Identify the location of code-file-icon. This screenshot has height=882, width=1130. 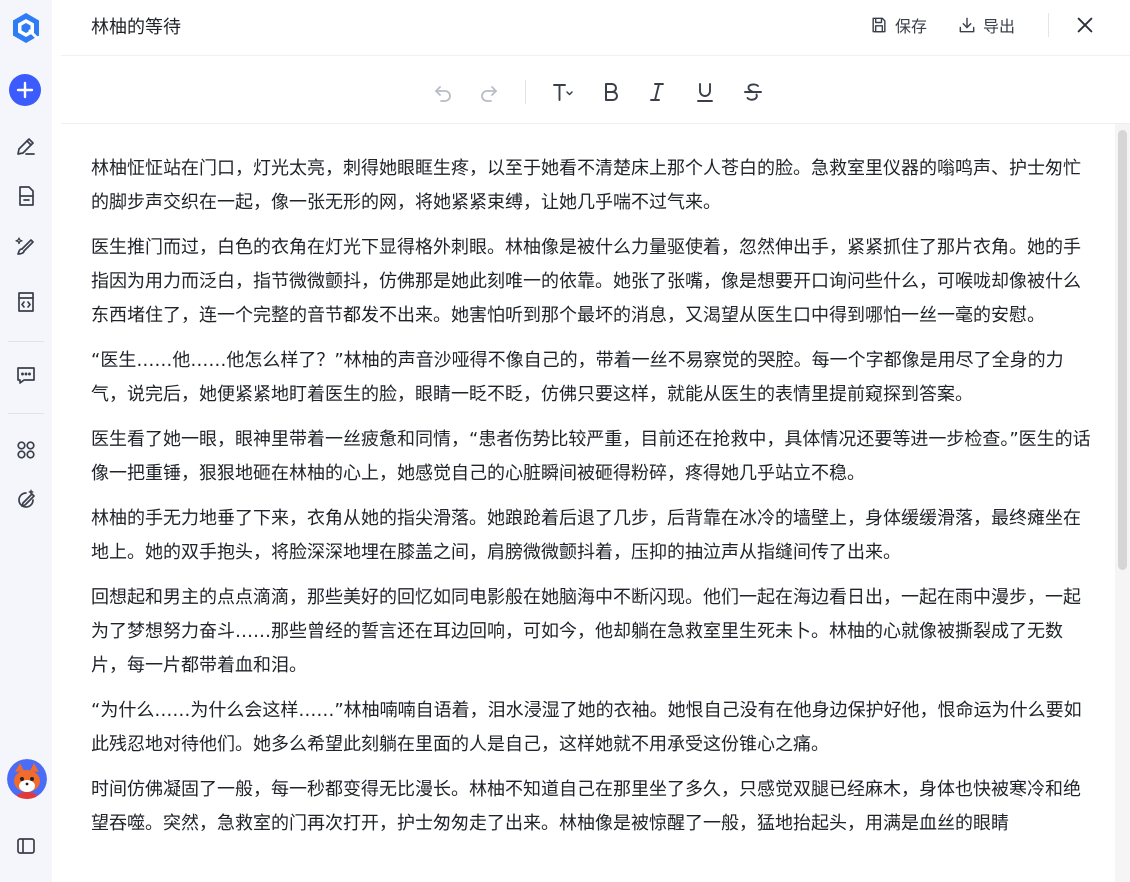
(26, 302).